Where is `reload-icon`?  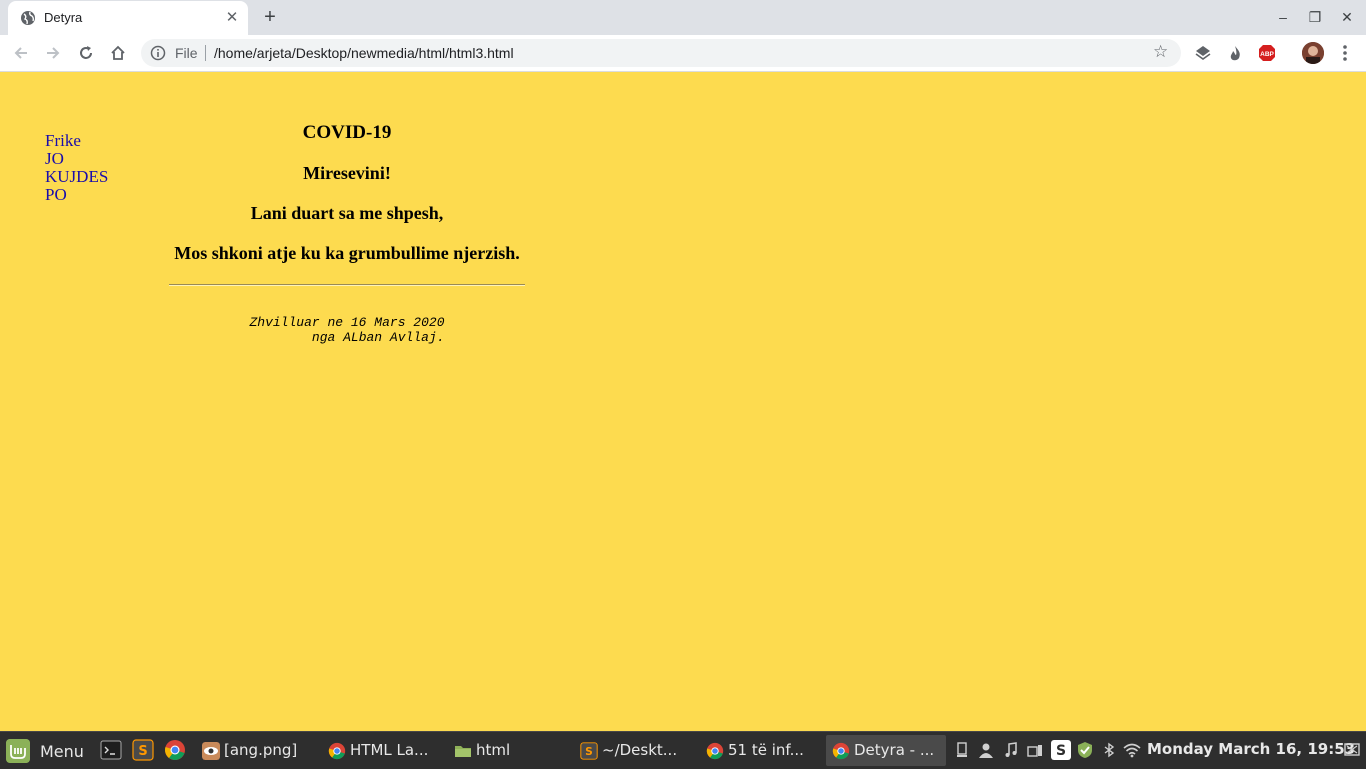 reload-icon is located at coordinates (86, 52).